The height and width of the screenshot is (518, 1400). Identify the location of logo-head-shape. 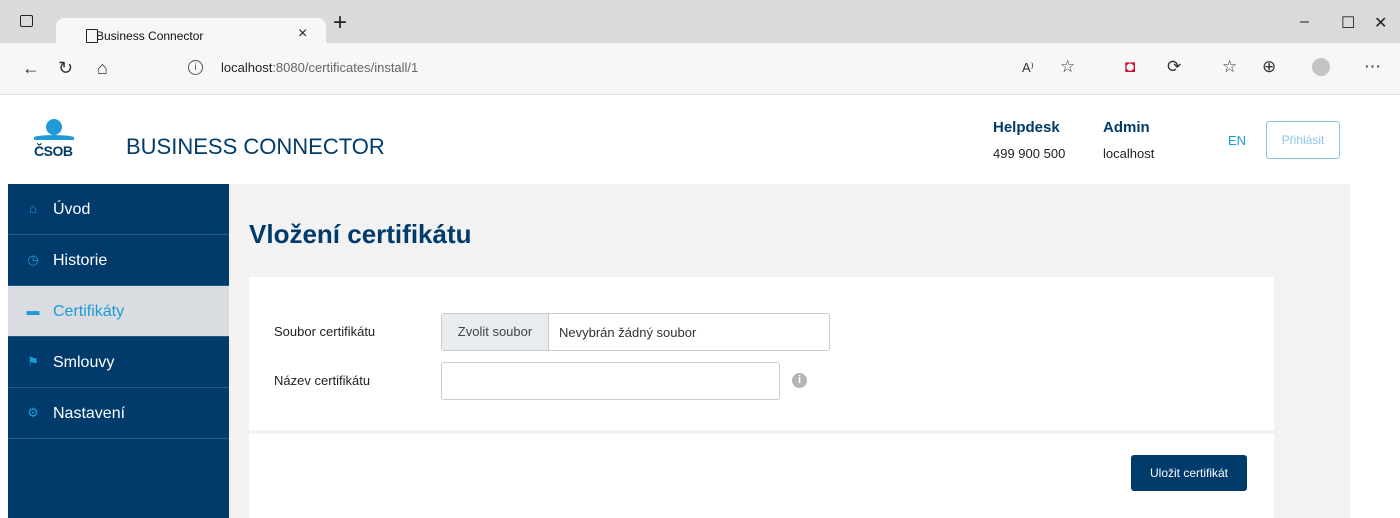
(54, 127).